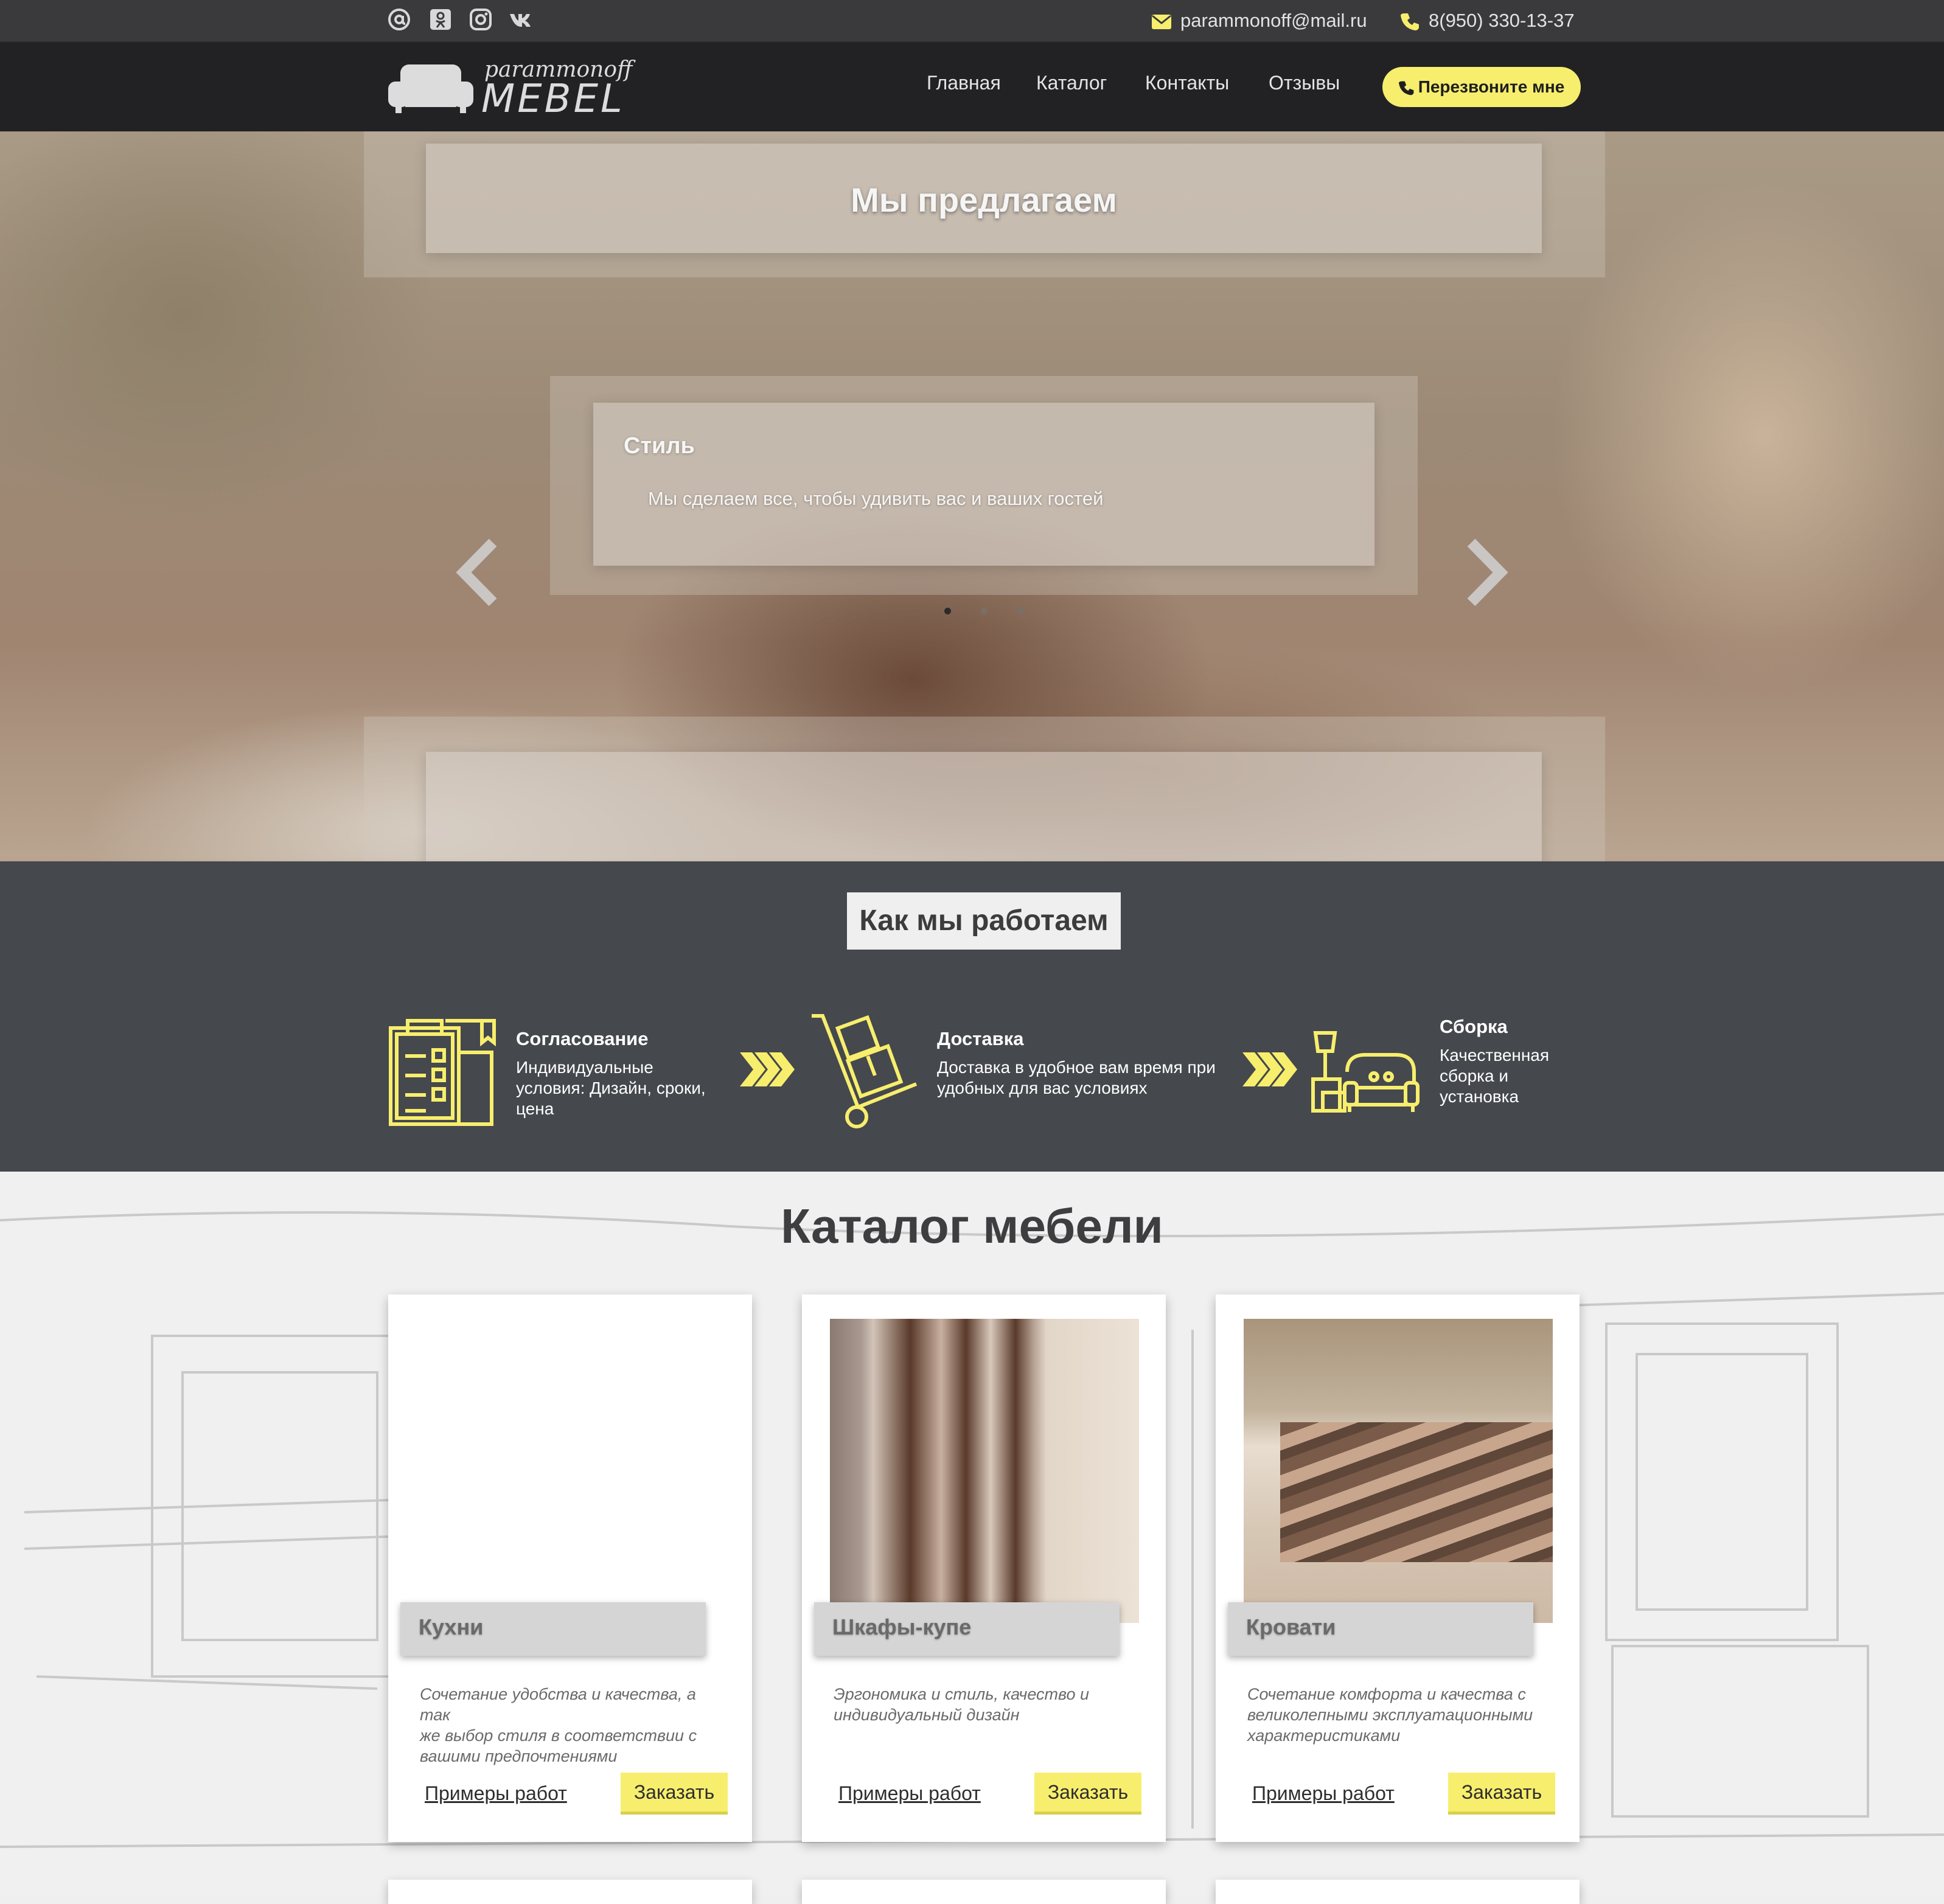 Image resolution: width=1944 pixels, height=1904 pixels. Describe the element at coordinates (1501, 1792) in the screenshot. I see `order-button-beds: Заказать` at that location.